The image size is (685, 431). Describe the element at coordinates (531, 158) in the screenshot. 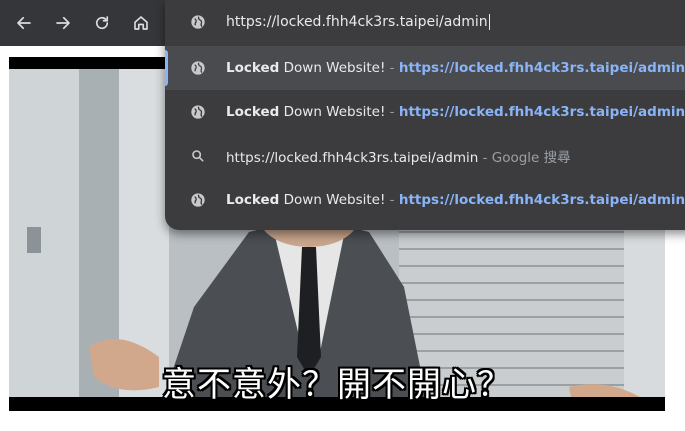

I see `search-engine-label: Google 搜尋` at that location.